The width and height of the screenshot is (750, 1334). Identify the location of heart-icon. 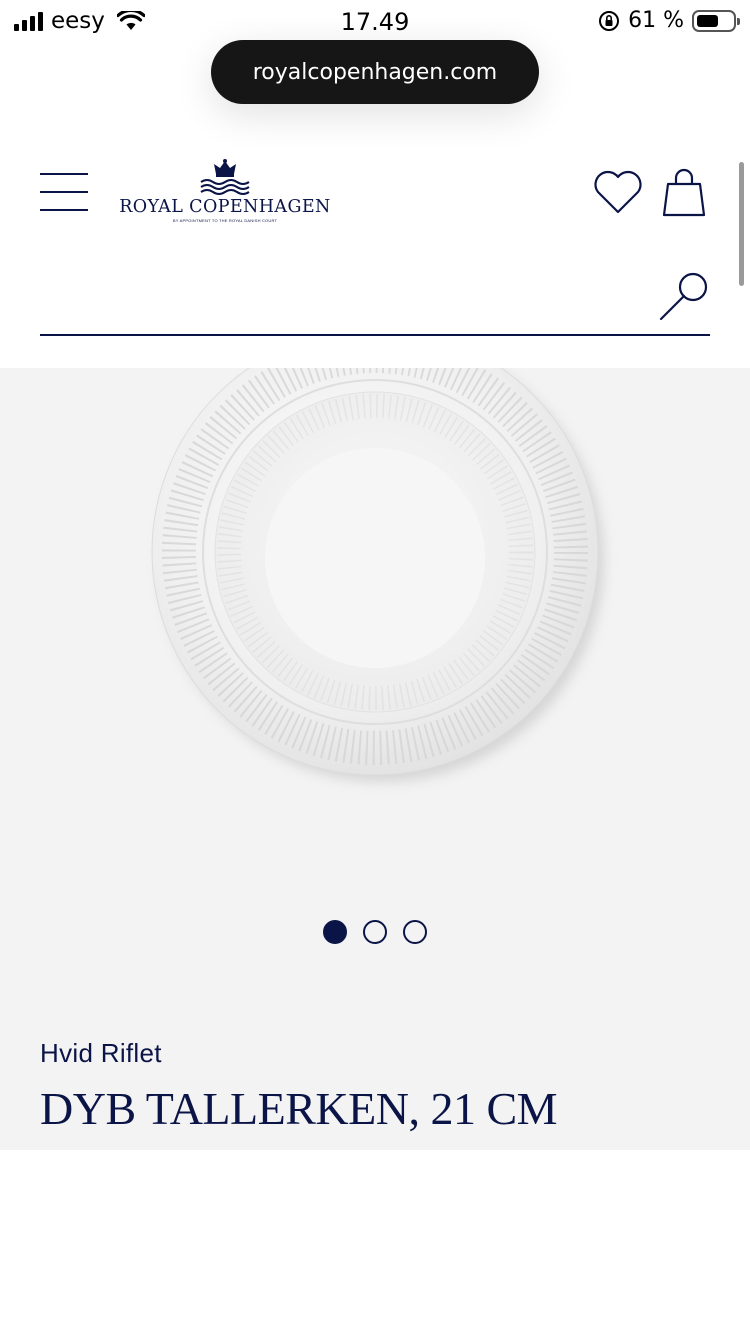
(618, 192).